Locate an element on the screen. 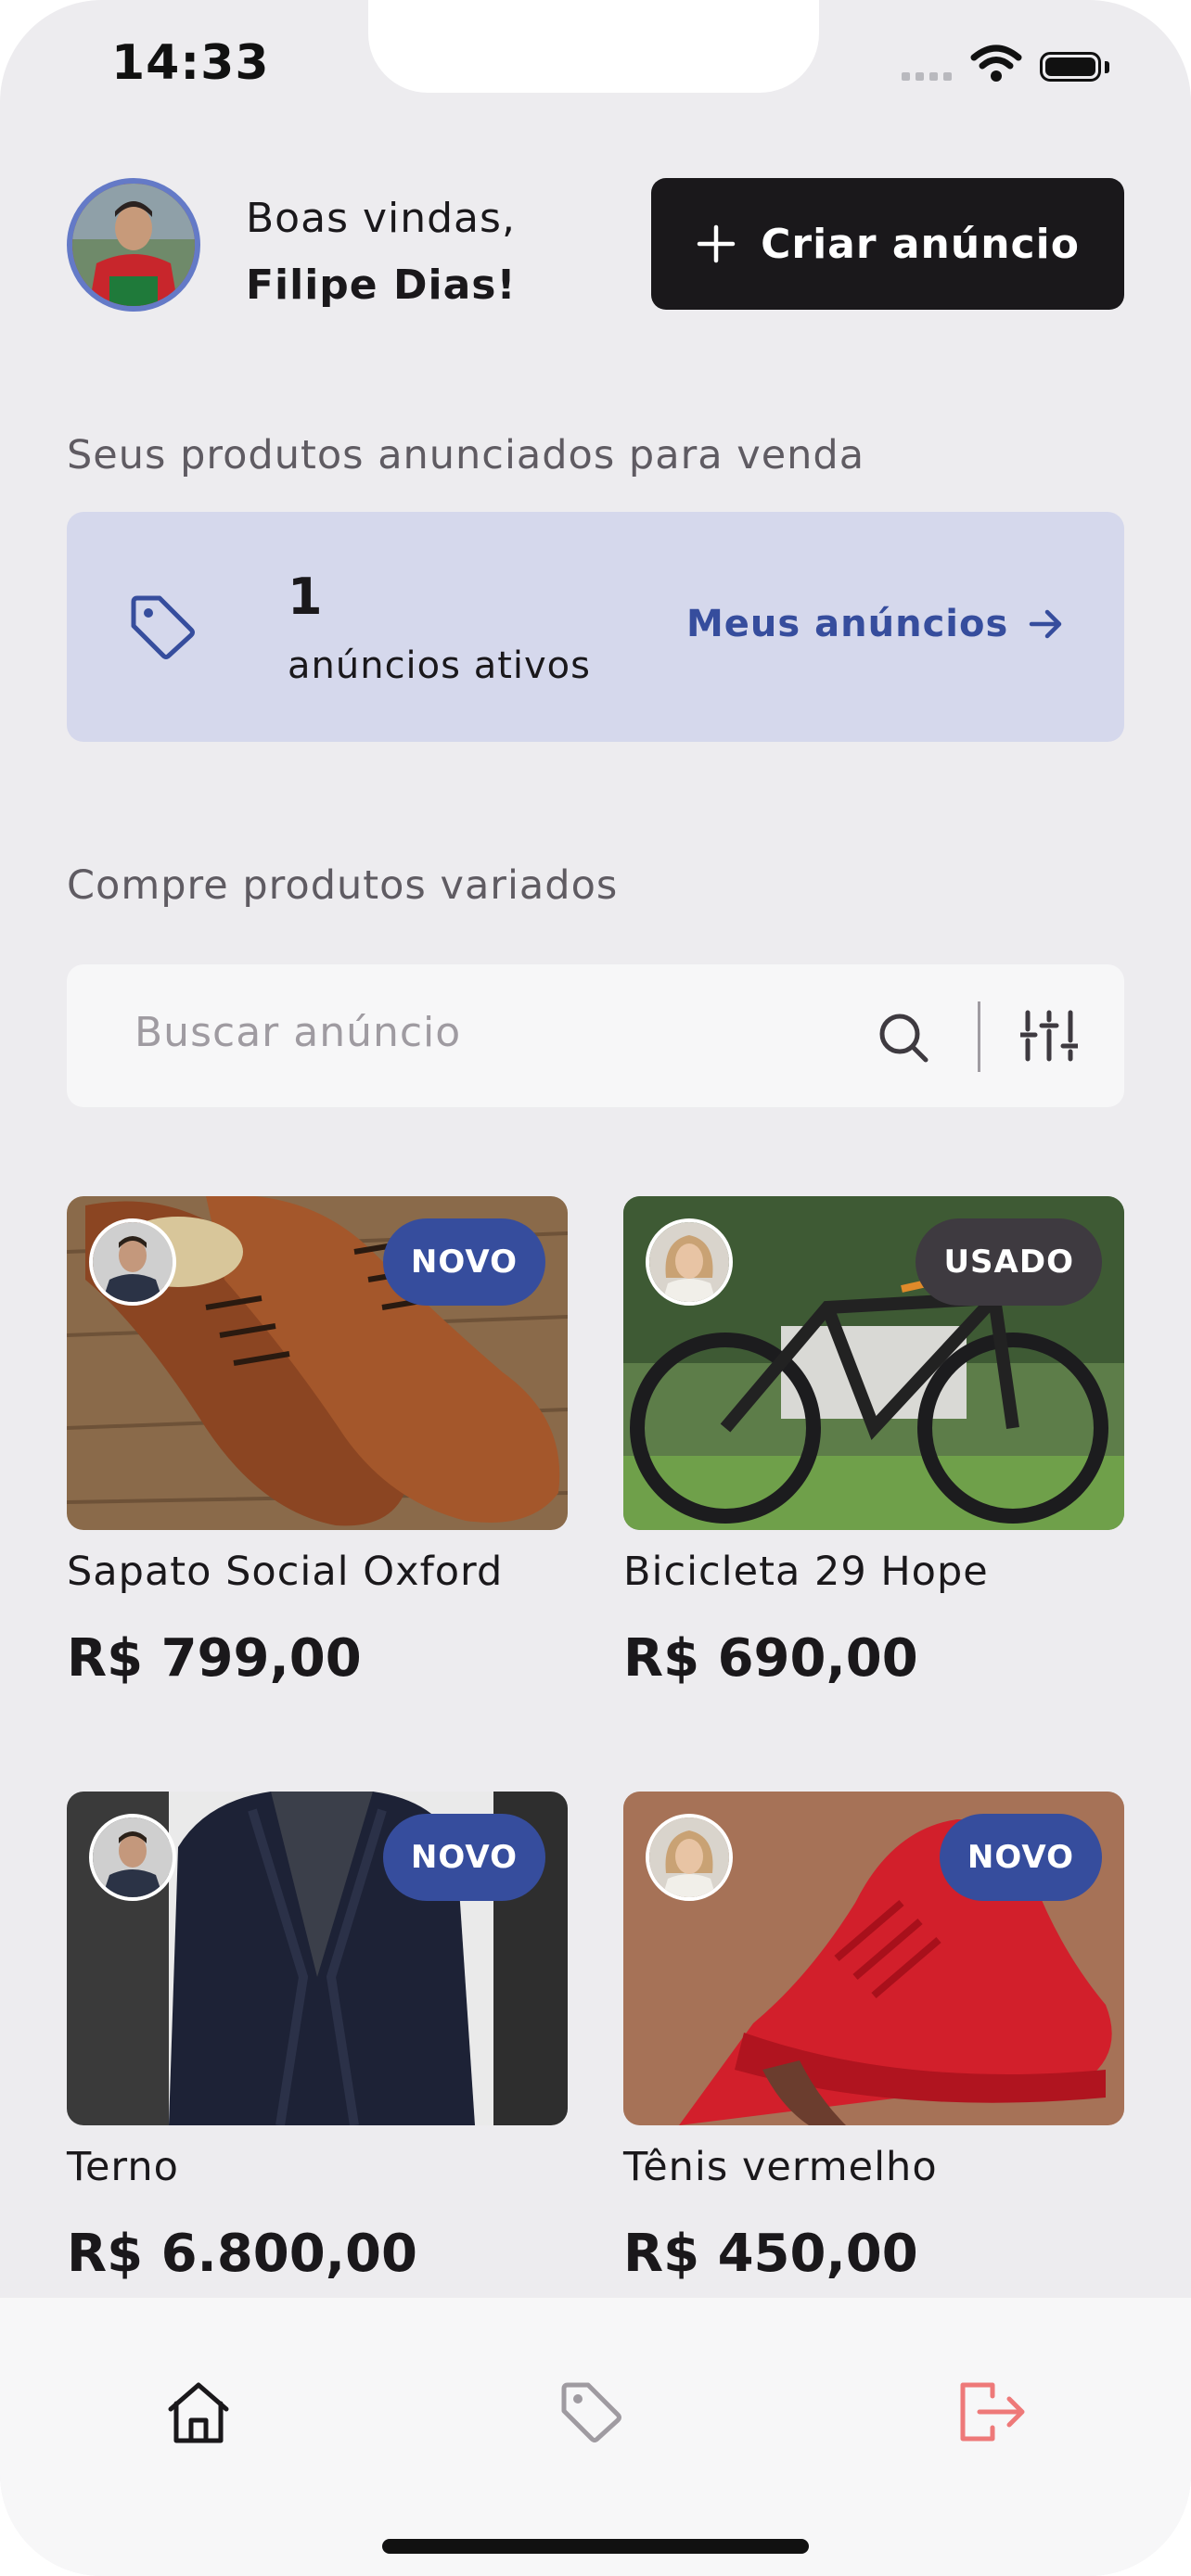  product-price: R$ 690,00 is located at coordinates (770, 1659).